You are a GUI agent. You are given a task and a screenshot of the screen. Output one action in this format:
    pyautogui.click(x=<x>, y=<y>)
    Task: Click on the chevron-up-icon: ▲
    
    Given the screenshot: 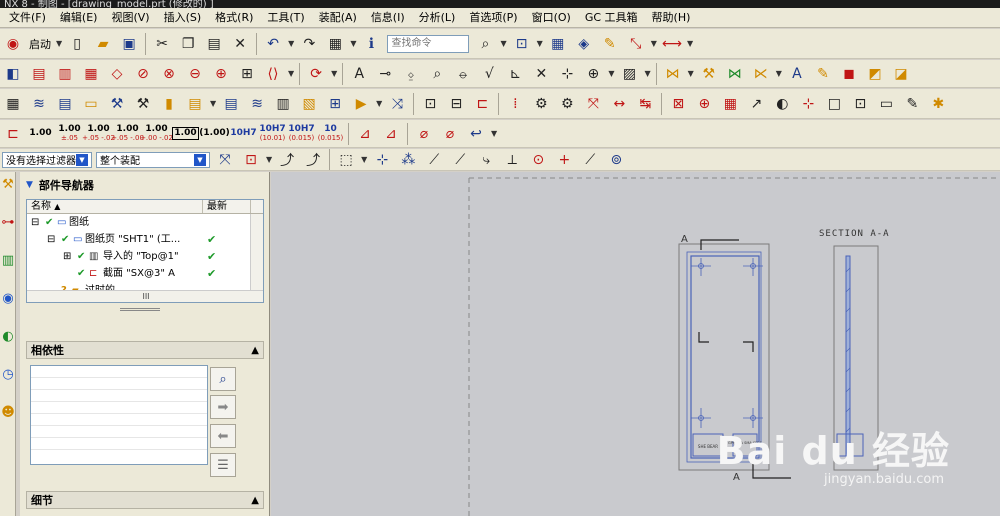 What is the action you would take?
    pyautogui.click(x=255, y=350)
    